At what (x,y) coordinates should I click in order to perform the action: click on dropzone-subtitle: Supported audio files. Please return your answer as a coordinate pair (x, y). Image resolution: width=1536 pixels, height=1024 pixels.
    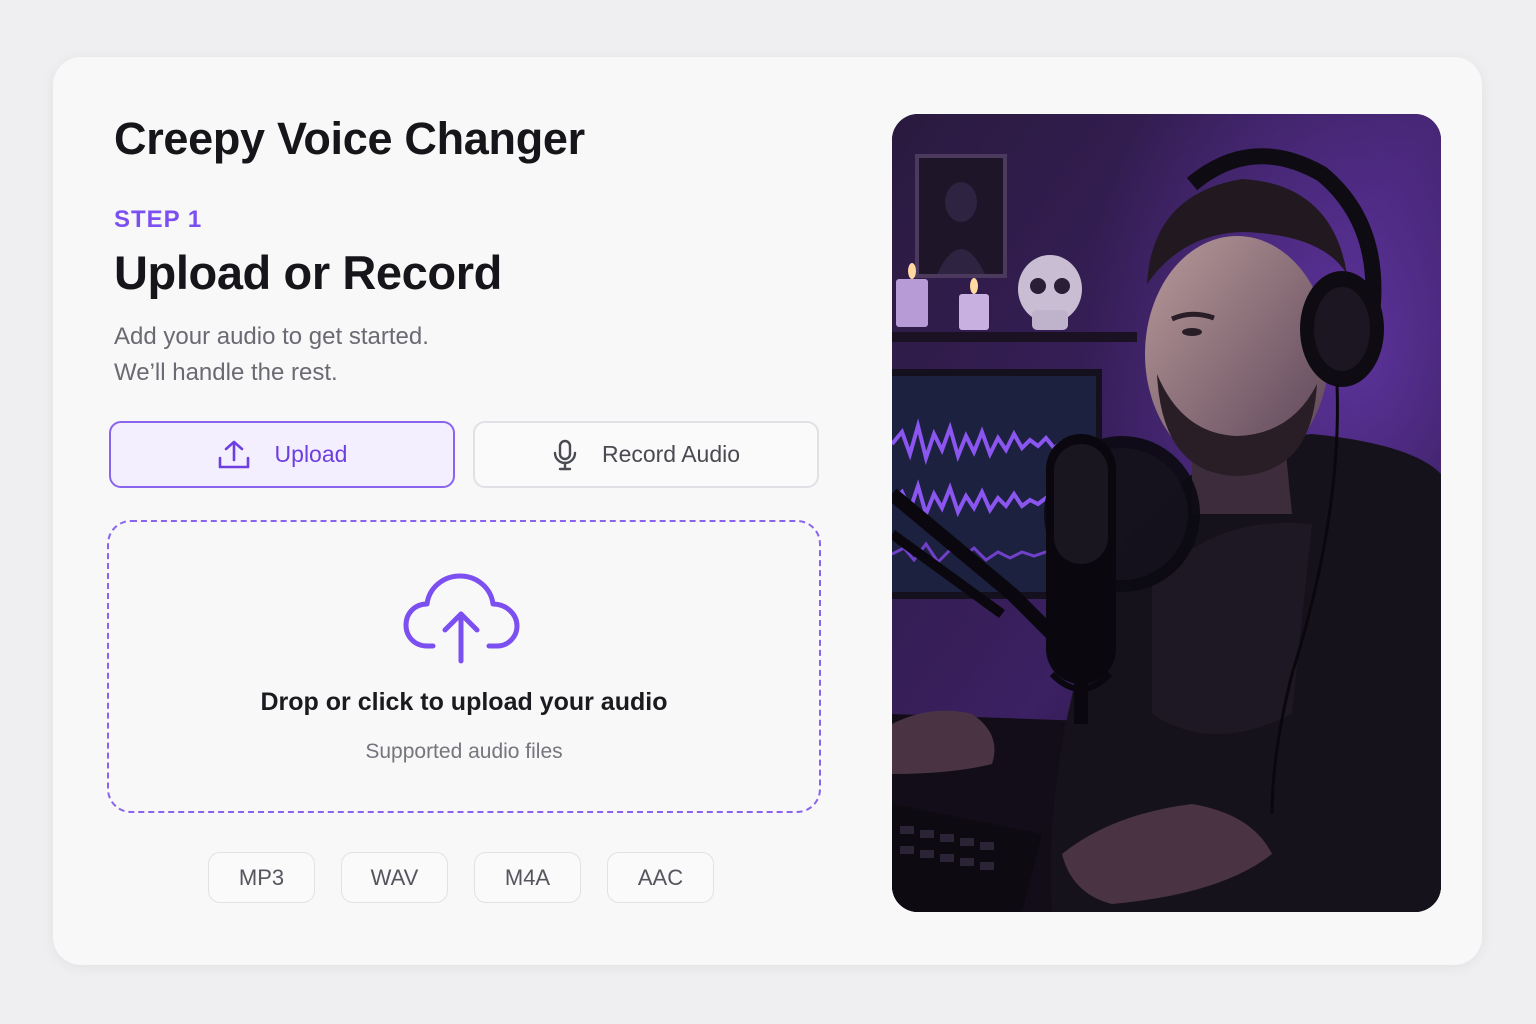
    Looking at the image, I should click on (464, 751).